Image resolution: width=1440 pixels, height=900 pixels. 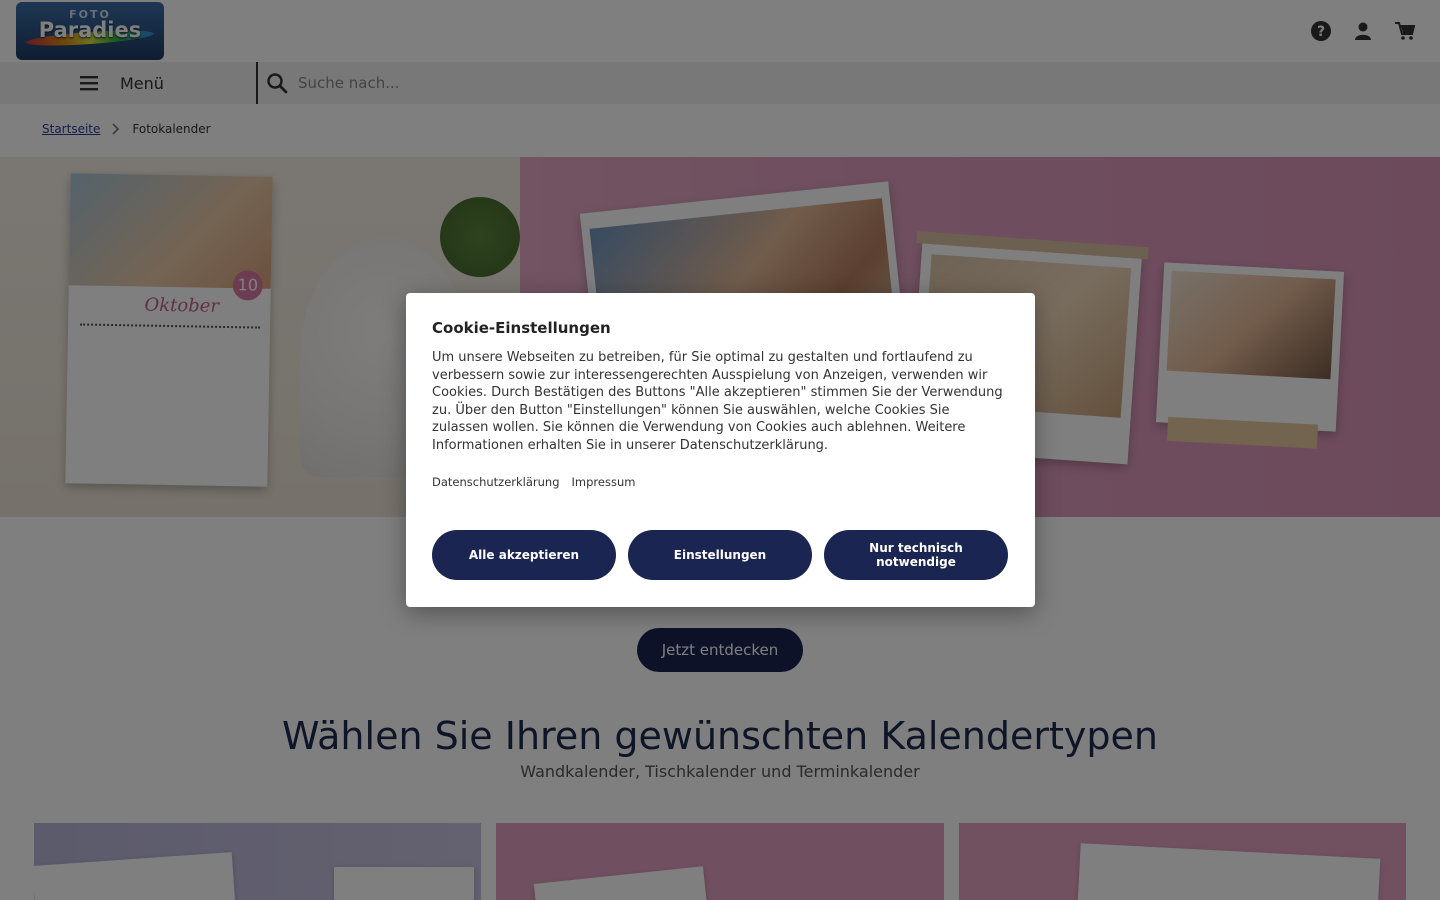 What do you see at coordinates (604, 482) in the screenshot?
I see `imprint-link: Impressum` at bounding box center [604, 482].